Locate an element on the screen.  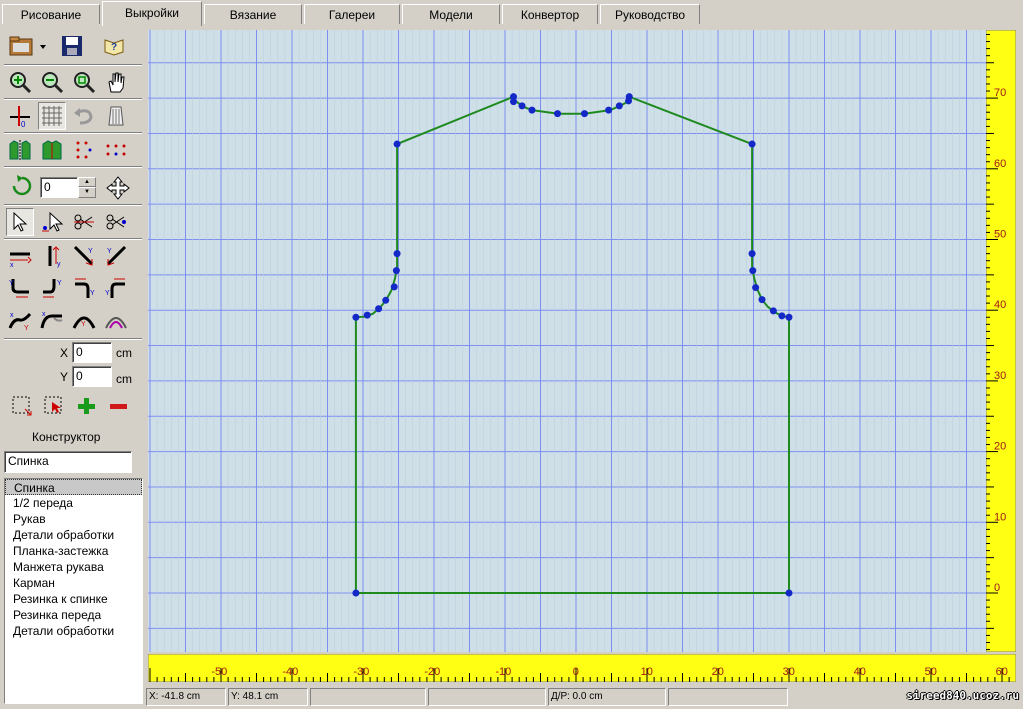
grid-toggle-button is located at coordinates (52, 116).